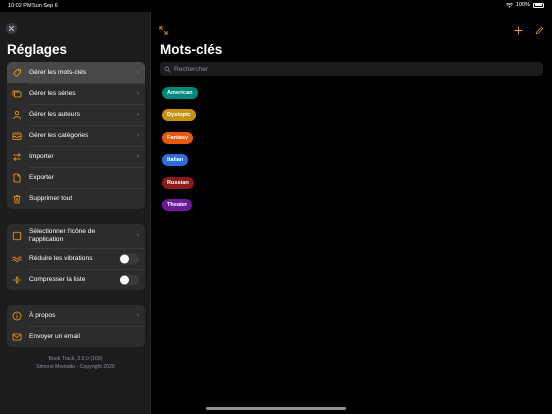 This screenshot has width=552, height=414. I want to click on pencil-icon, so click(539, 30).